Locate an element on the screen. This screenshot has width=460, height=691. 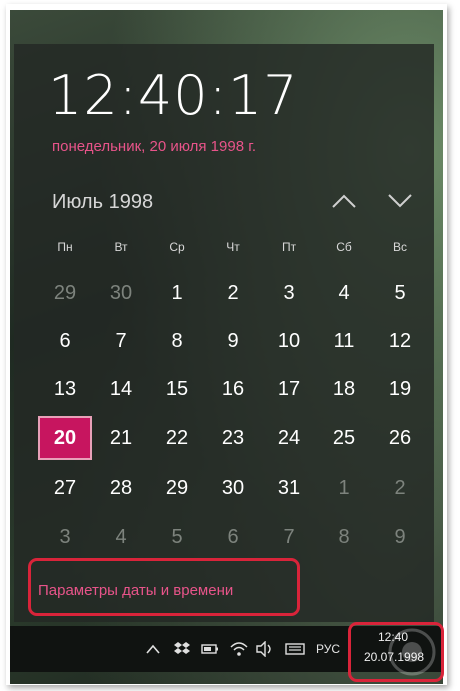
clock-display: 12:40:17 is located at coordinates (173, 95).